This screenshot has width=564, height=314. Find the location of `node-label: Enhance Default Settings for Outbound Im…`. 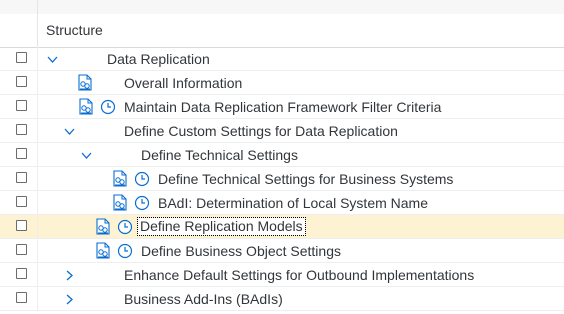

node-label: Enhance Default Settings for Outbound Im… is located at coordinates (299, 275).